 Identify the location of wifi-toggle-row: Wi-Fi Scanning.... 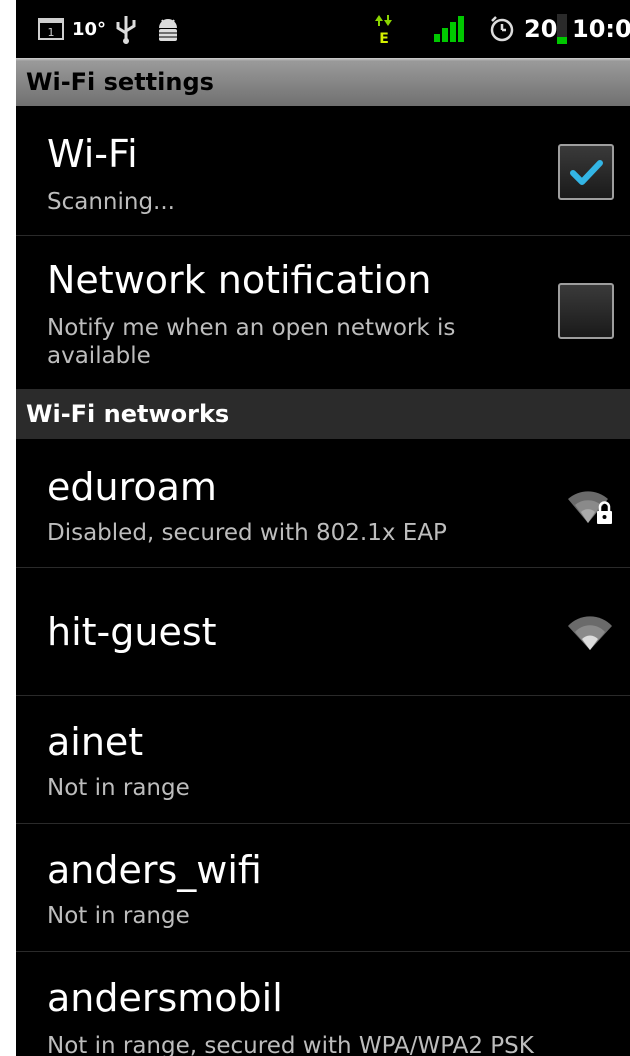
(323, 171).